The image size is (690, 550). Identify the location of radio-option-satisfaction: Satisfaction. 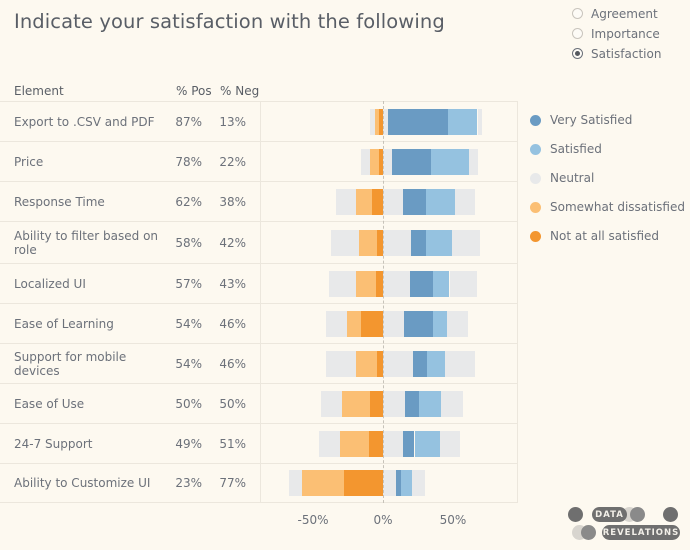
(616, 53).